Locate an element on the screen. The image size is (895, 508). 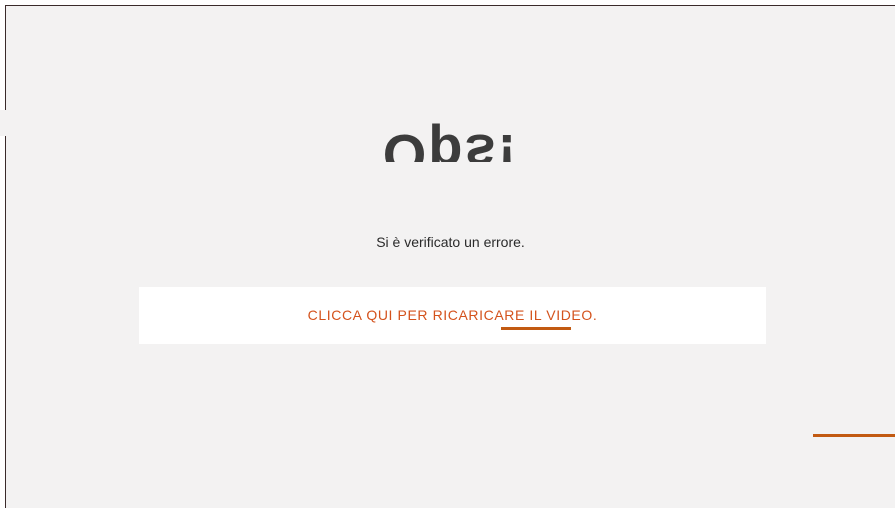
link-underline-accent is located at coordinates (536, 328).